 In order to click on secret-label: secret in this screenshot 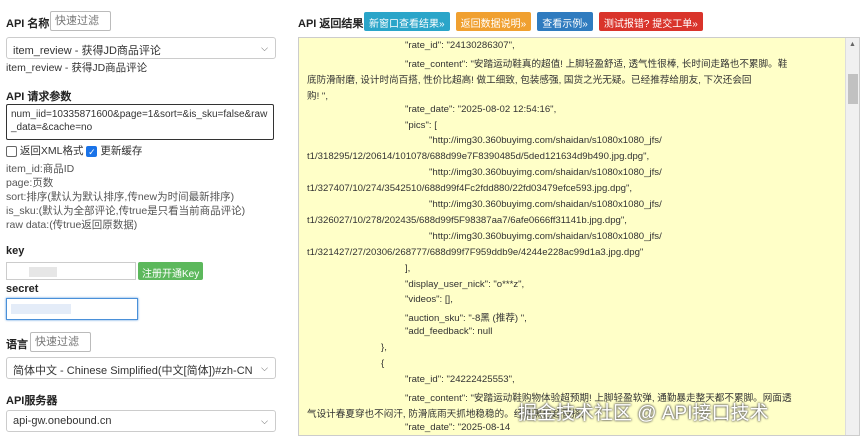, I will do `click(22, 289)`.